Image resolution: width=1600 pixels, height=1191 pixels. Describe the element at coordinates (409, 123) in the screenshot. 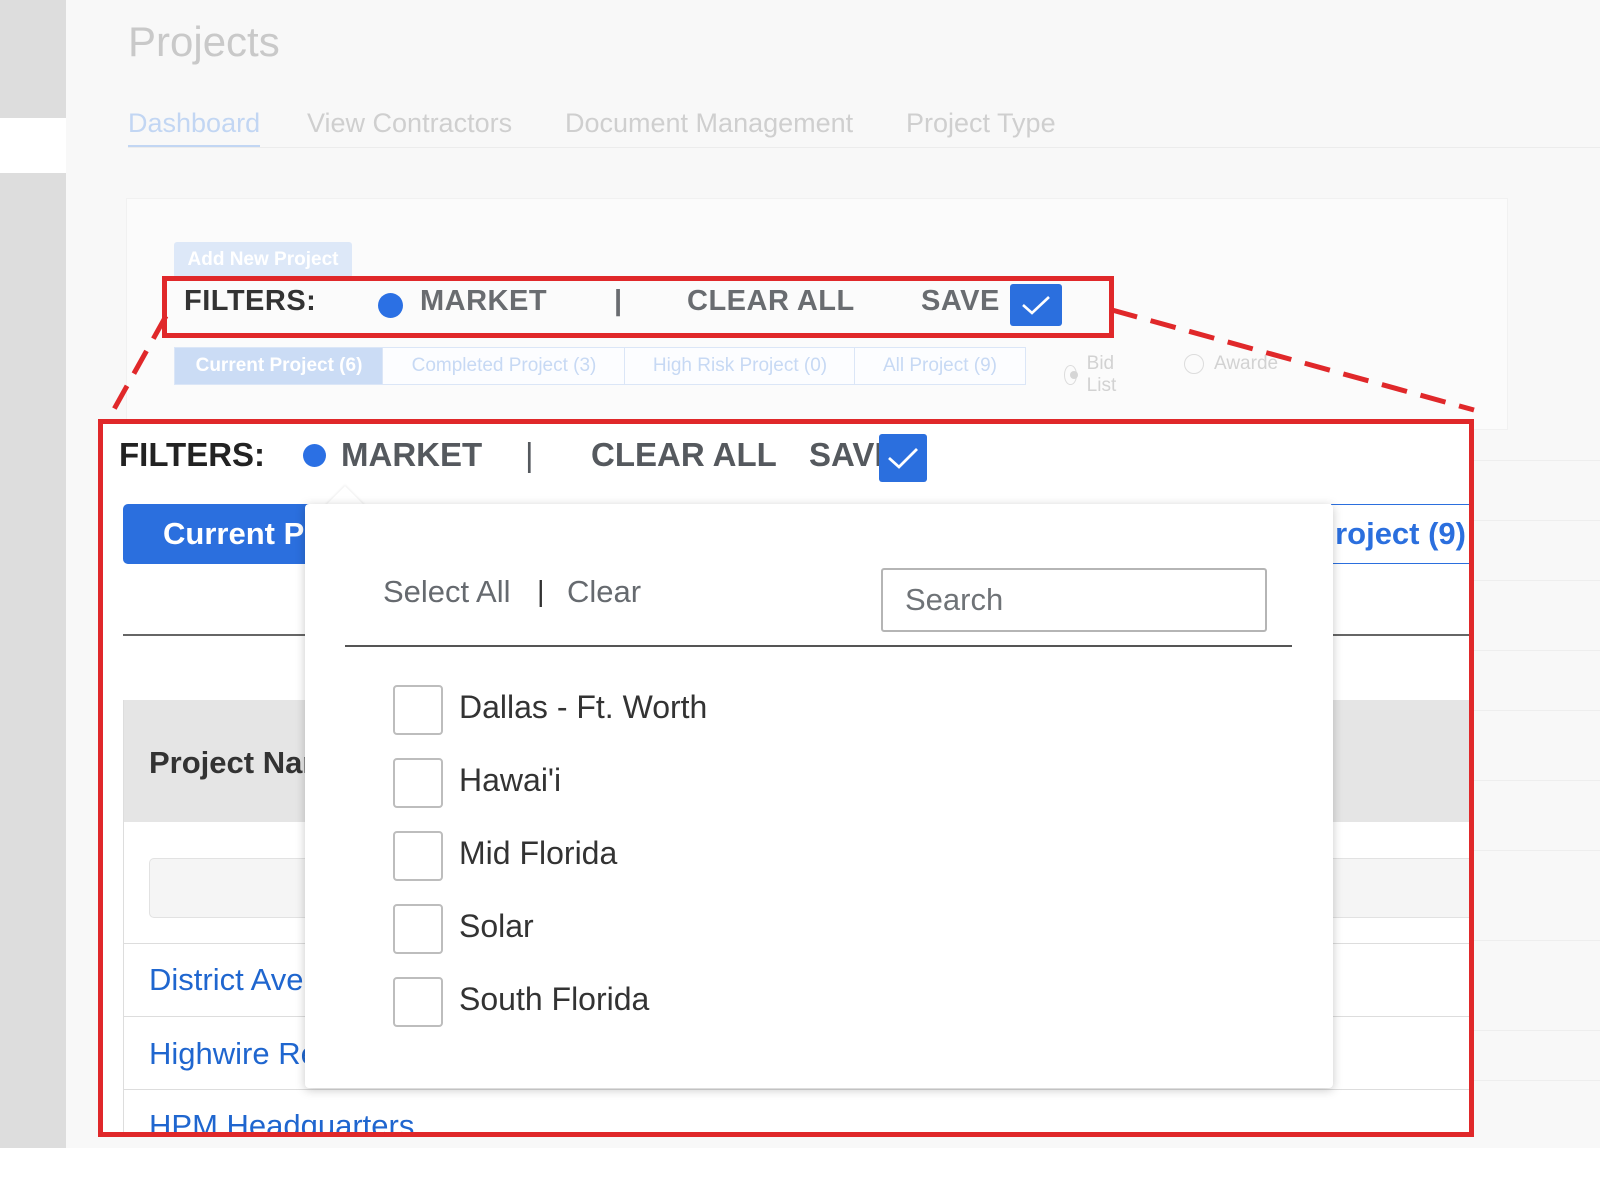

I see `tab-view-contractors: View Contractors` at that location.